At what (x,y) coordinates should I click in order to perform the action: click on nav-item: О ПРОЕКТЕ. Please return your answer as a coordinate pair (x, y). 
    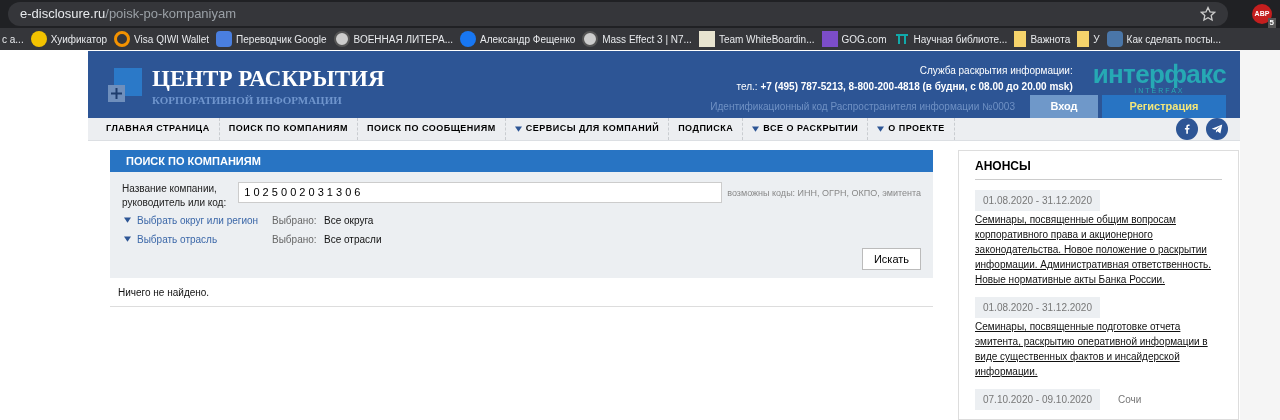
    Looking at the image, I should click on (911, 129).